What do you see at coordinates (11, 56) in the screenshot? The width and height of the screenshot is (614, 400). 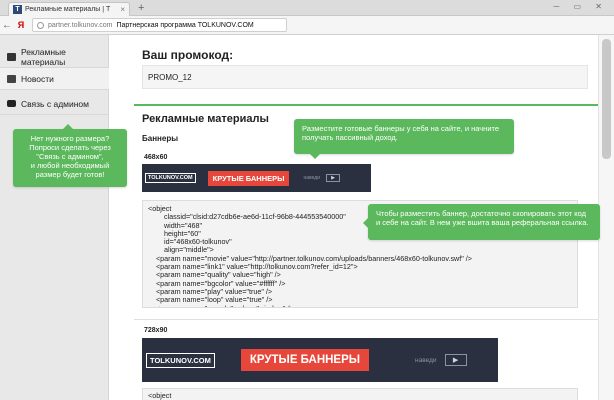 I see `monitor-icon` at bounding box center [11, 56].